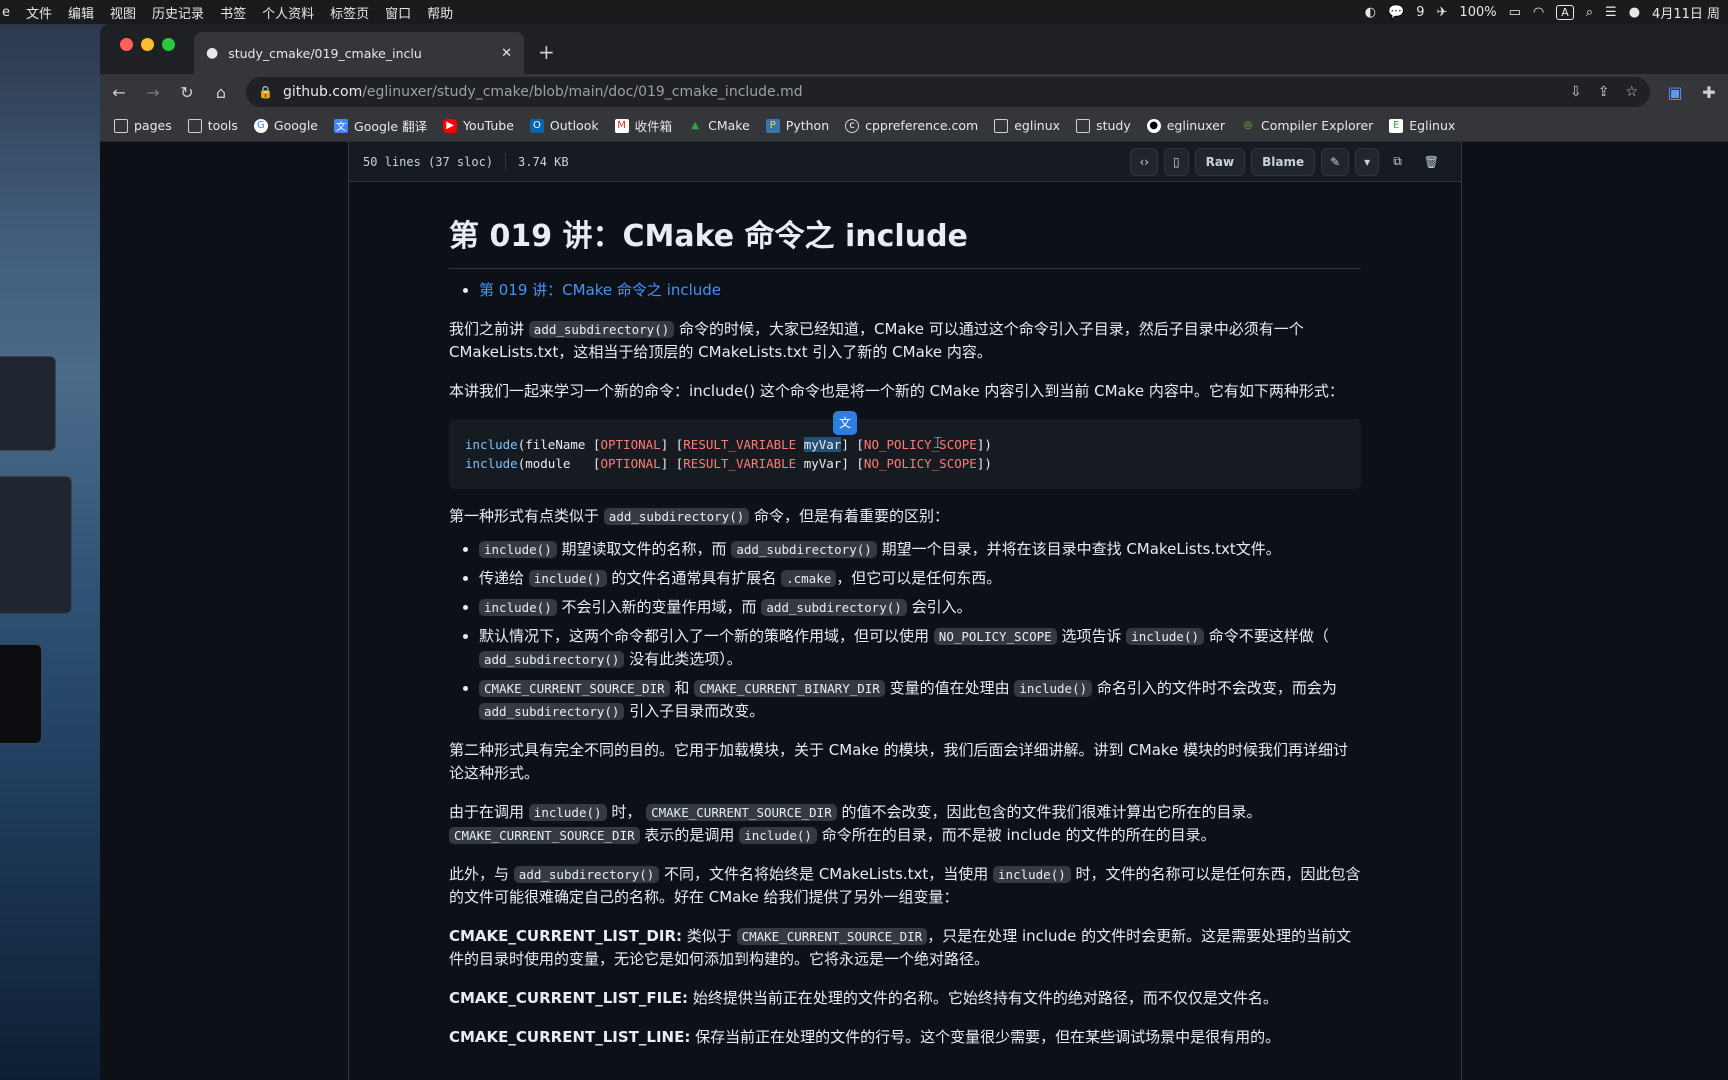 The height and width of the screenshot is (1080, 1728). I want to click on back-arrow-icon: ←, so click(119, 92).